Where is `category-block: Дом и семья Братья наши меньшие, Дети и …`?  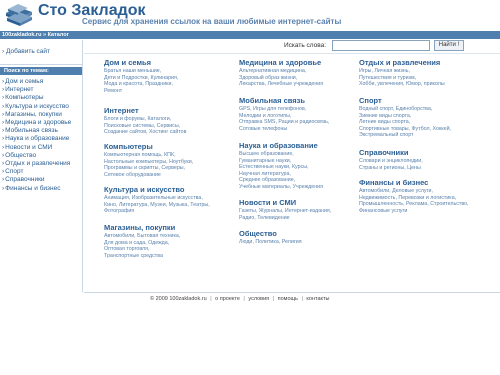 category-block: Дом и семья Братья наши меньшие, Дети и … is located at coordinates (141, 76).